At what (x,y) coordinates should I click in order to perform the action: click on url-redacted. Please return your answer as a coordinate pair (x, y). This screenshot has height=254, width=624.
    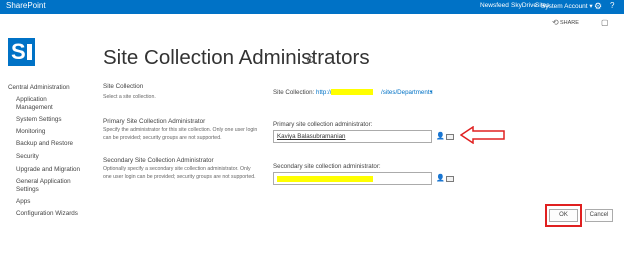
    Looking at the image, I should click on (352, 92).